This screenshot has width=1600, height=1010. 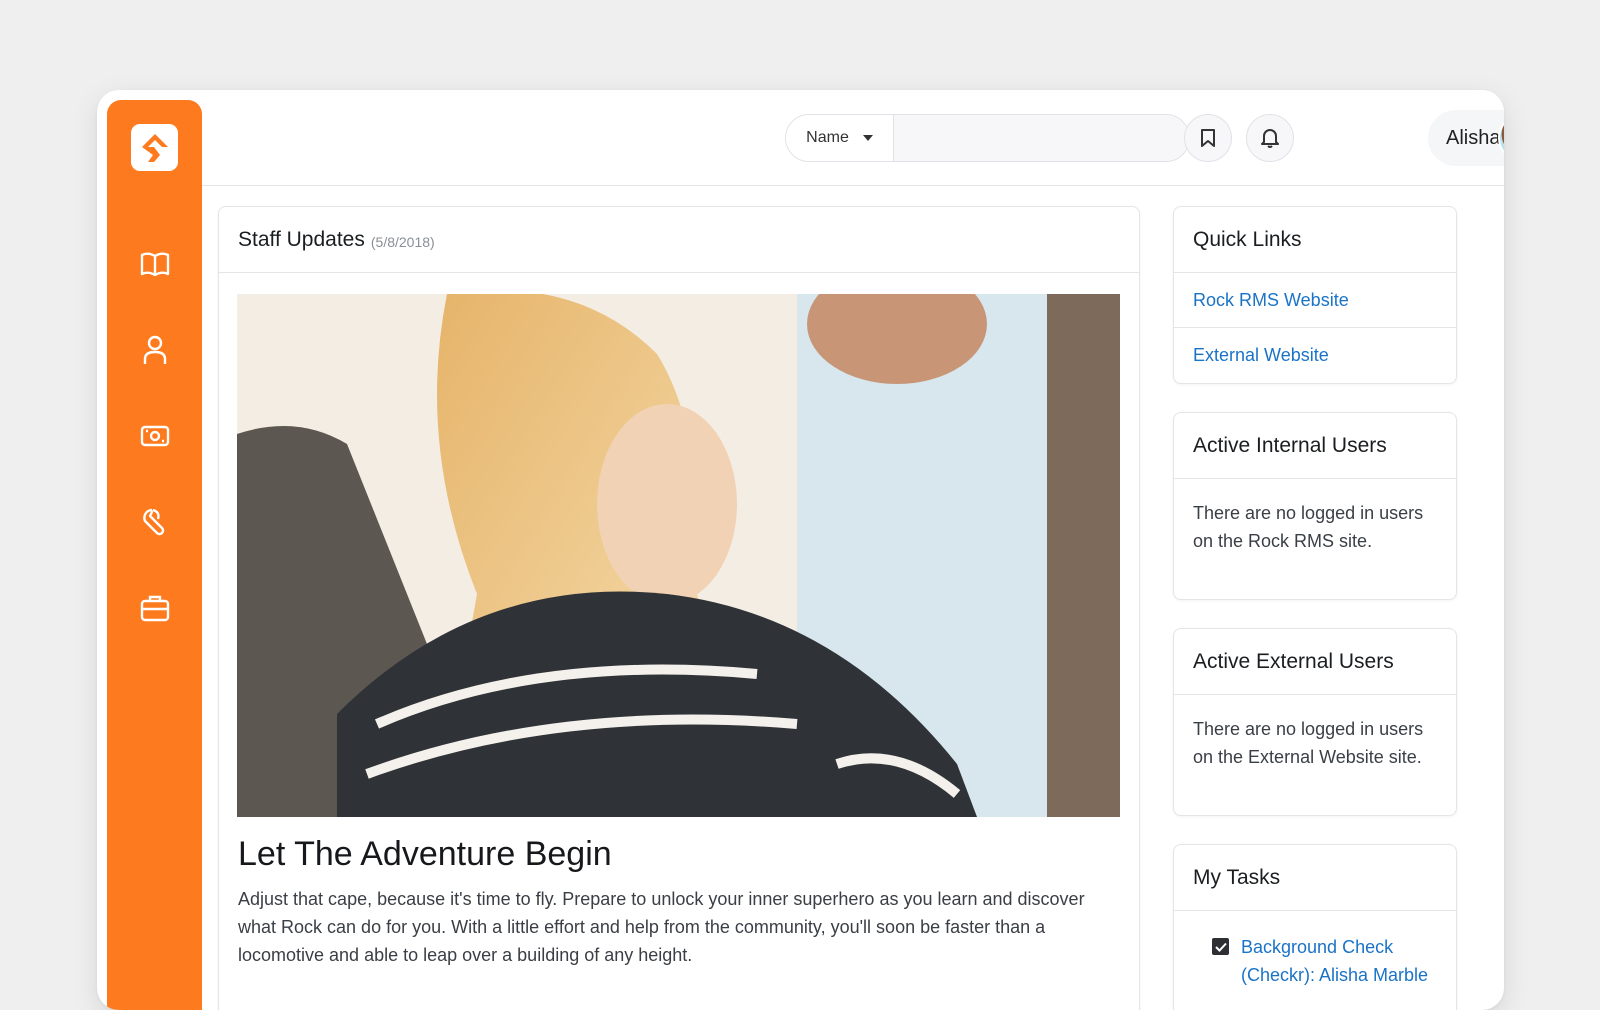 What do you see at coordinates (1247, 239) in the screenshot?
I see `quick-links-title: Quick Links` at bounding box center [1247, 239].